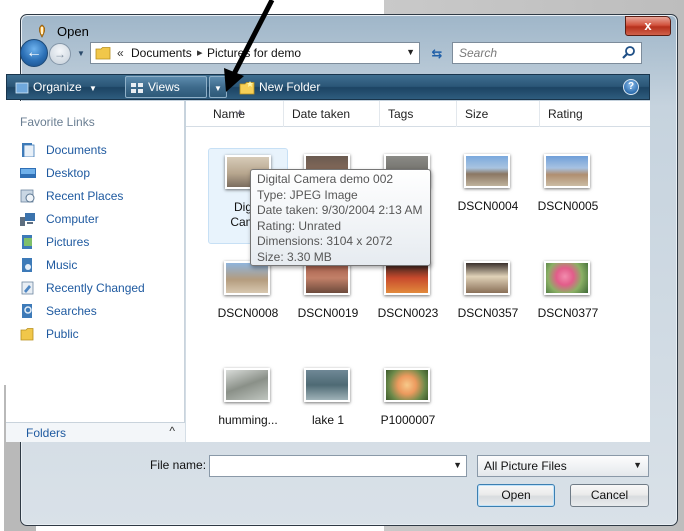 The width and height of the screenshot is (684, 531). I want to click on help-button: ?, so click(631, 87).